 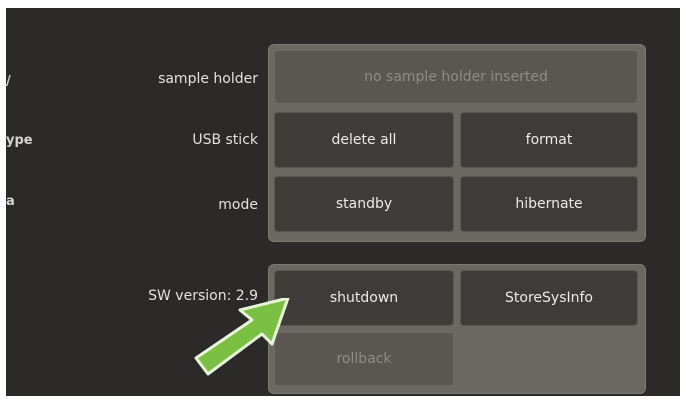 What do you see at coordinates (208, 79) in the screenshot?
I see `sample-holder-label: sample holder` at bounding box center [208, 79].